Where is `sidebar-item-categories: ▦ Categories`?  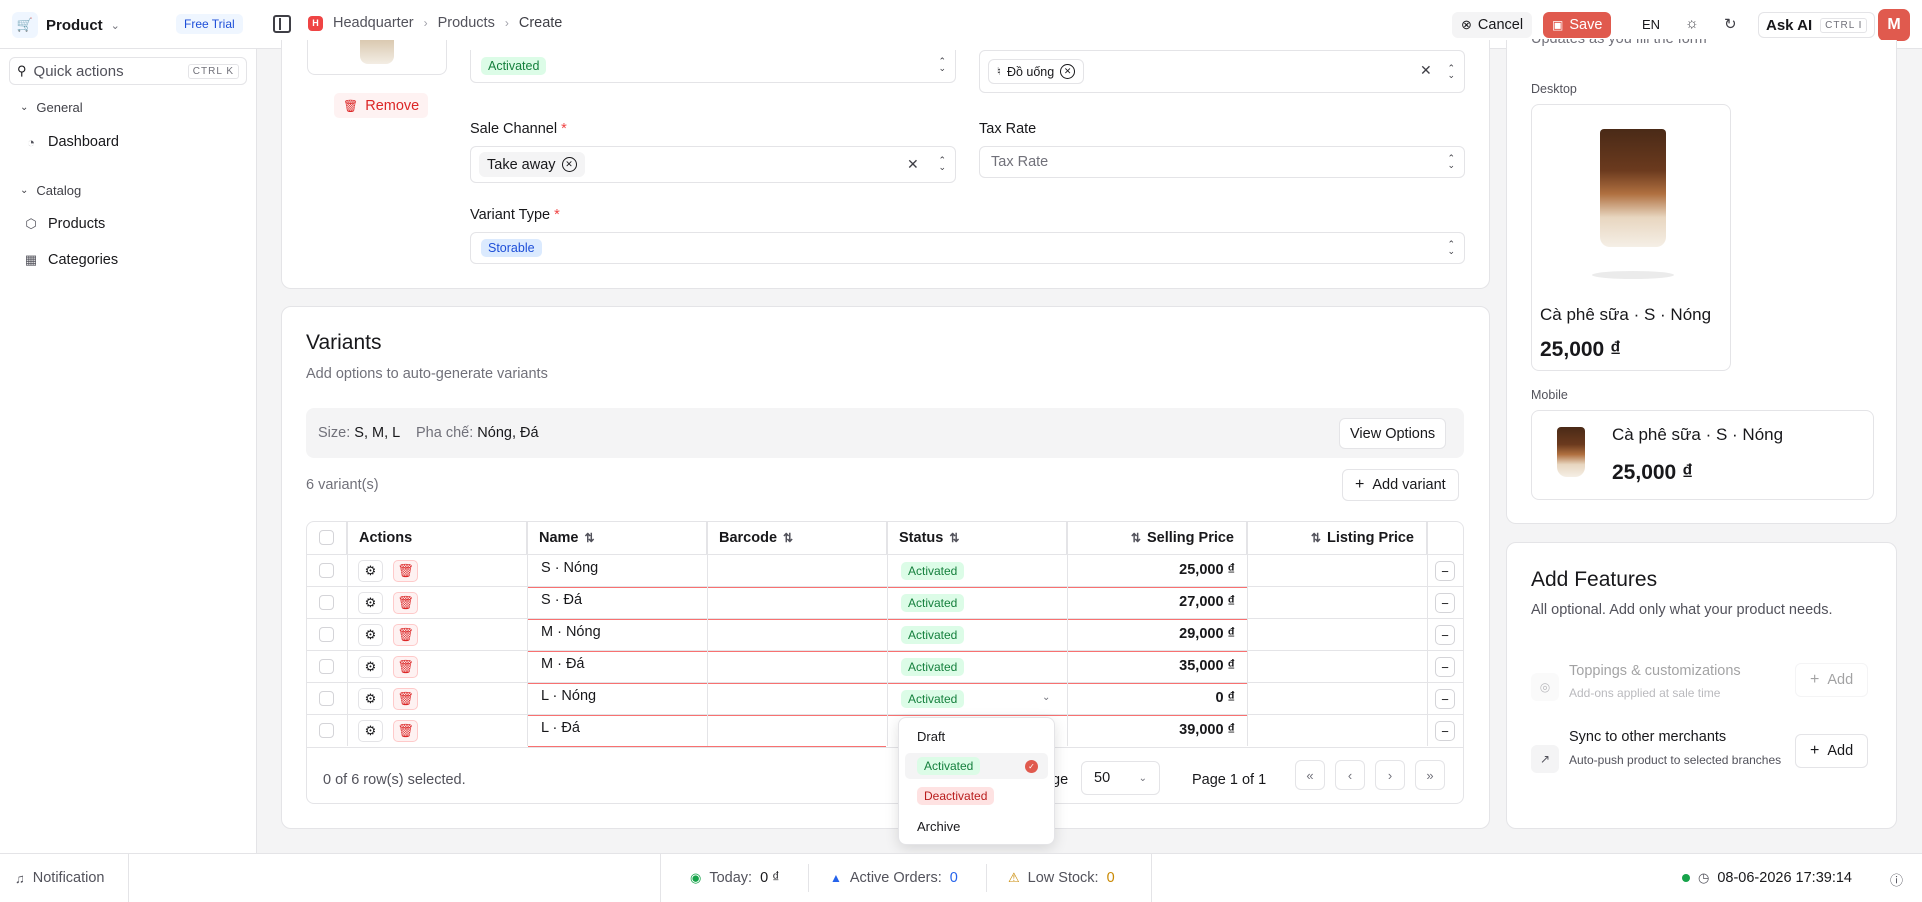 sidebar-item-categories: ▦ Categories is located at coordinates (71, 260).